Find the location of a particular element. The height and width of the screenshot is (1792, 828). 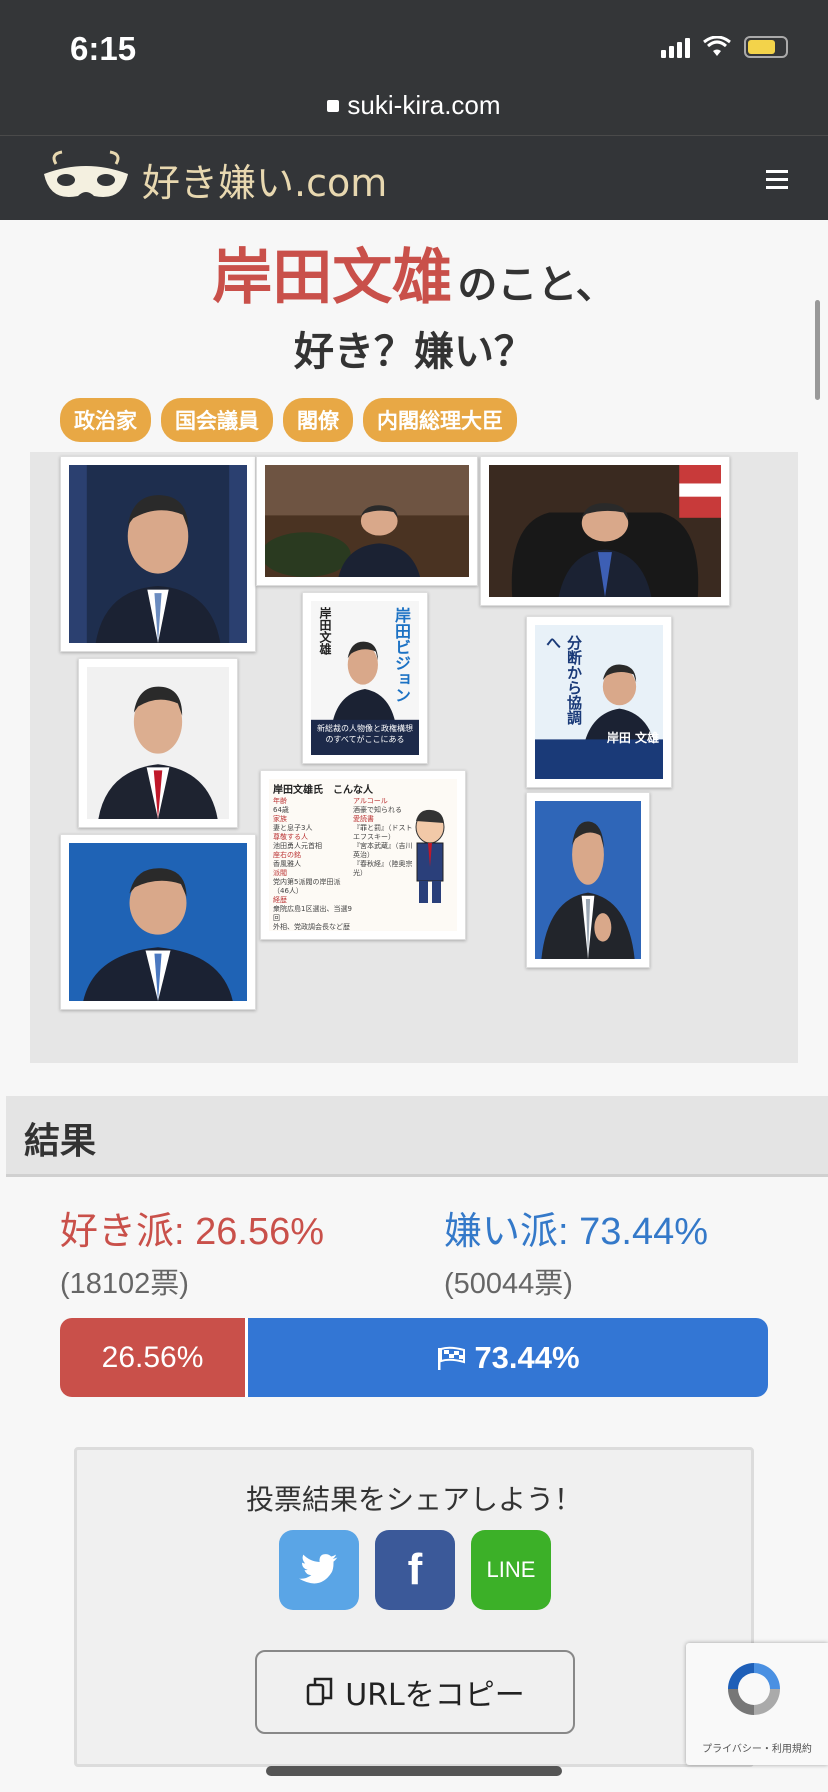

profile-item: 尊敬する人 is located at coordinates (290, 837).